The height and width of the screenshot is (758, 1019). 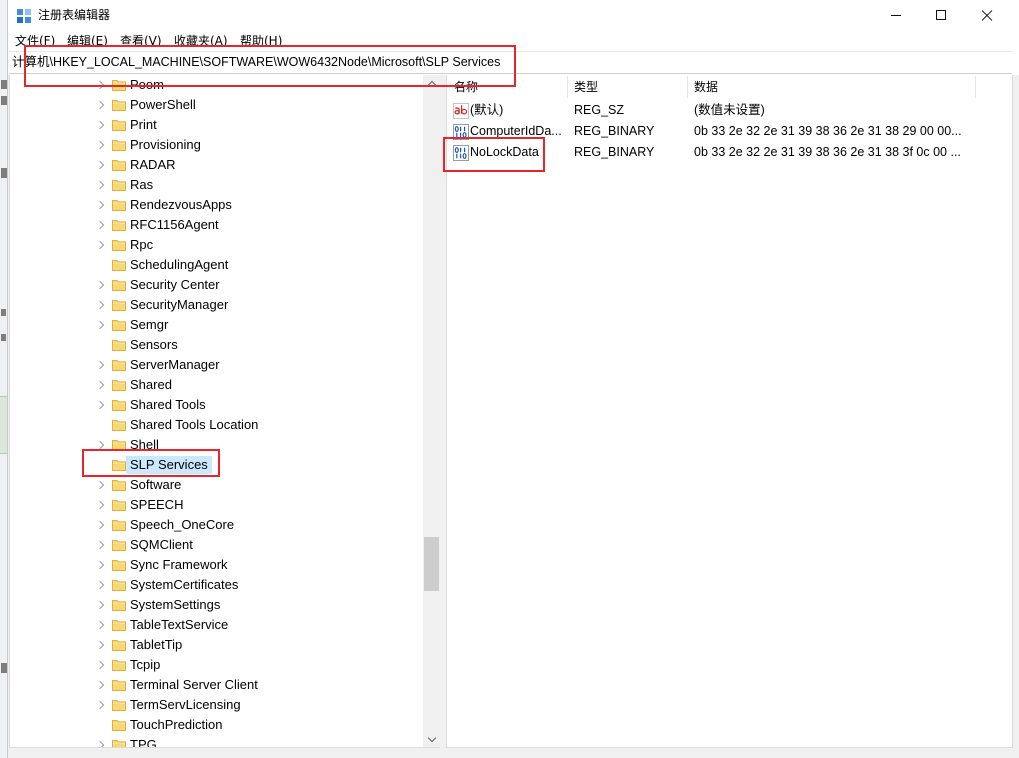 I want to click on tree-item-poom: Poom, so click(x=216, y=85).